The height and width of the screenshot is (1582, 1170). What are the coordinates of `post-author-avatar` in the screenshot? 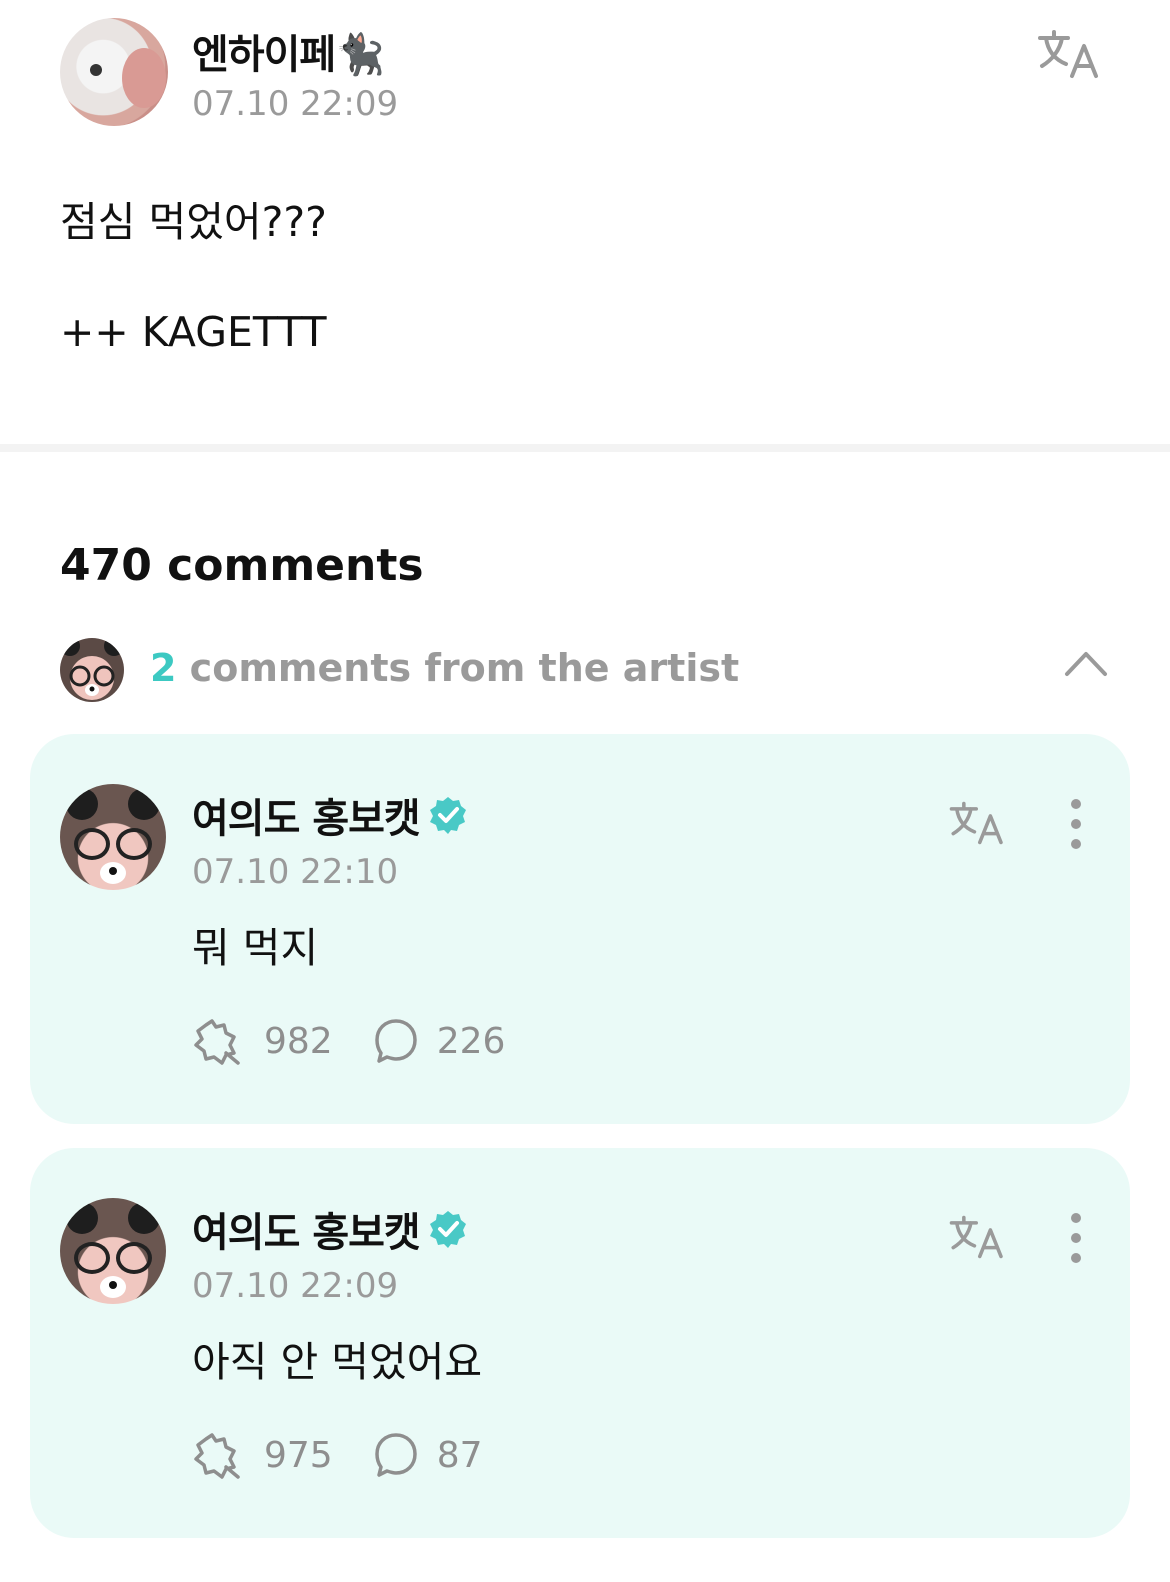 It's located at (114, 72).